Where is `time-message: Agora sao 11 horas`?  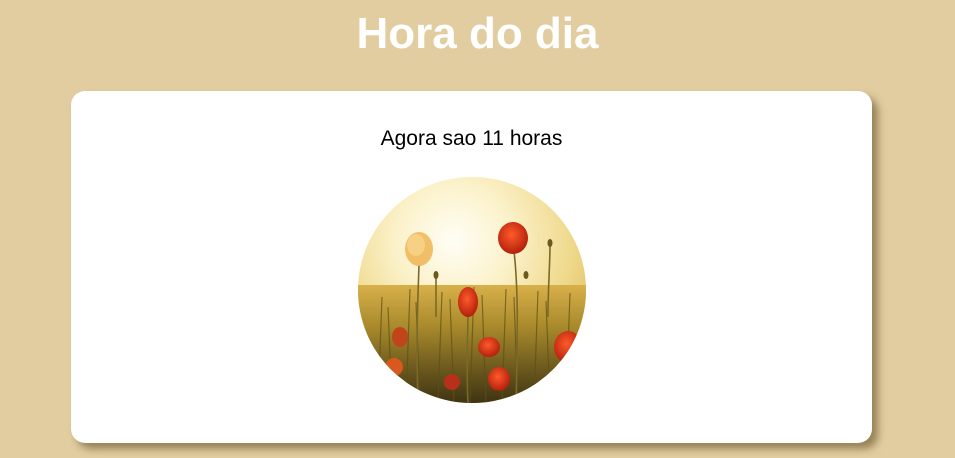 time-message: Agora sao 11 horas is located at coordinates (471, 138).